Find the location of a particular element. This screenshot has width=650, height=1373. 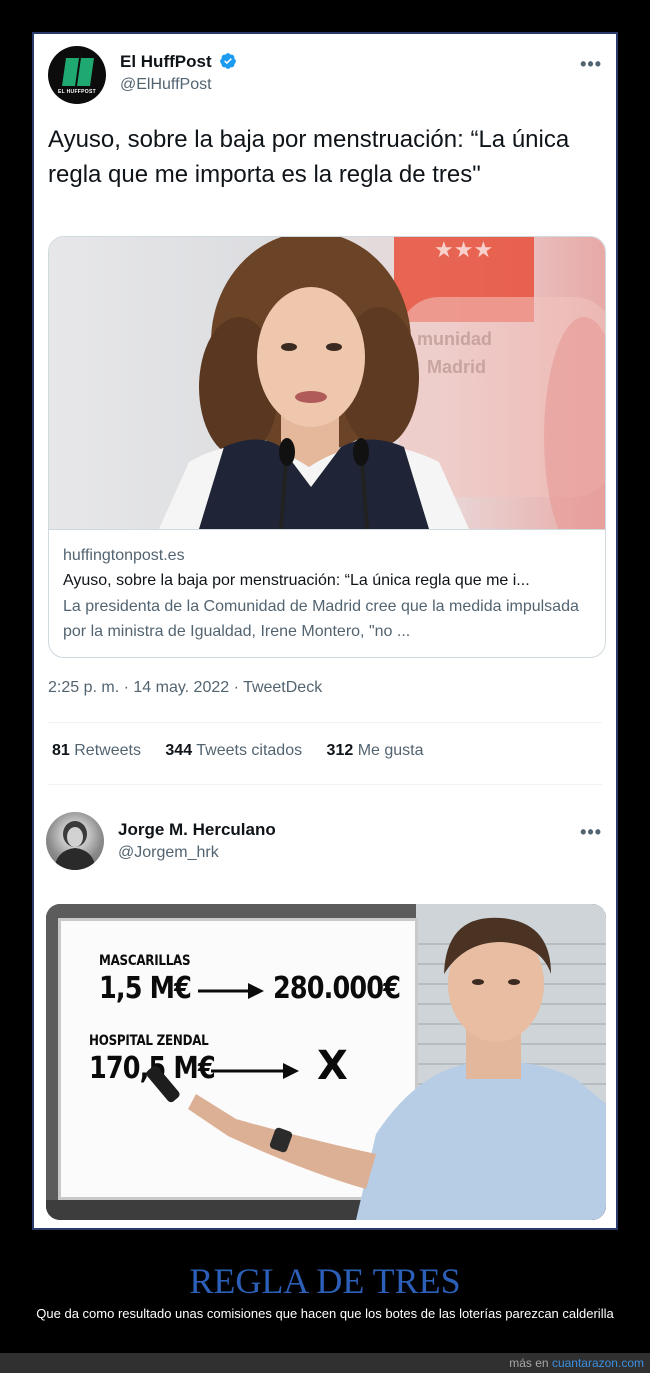

more-options-icon: ••• is located at coordinates (591, 64).